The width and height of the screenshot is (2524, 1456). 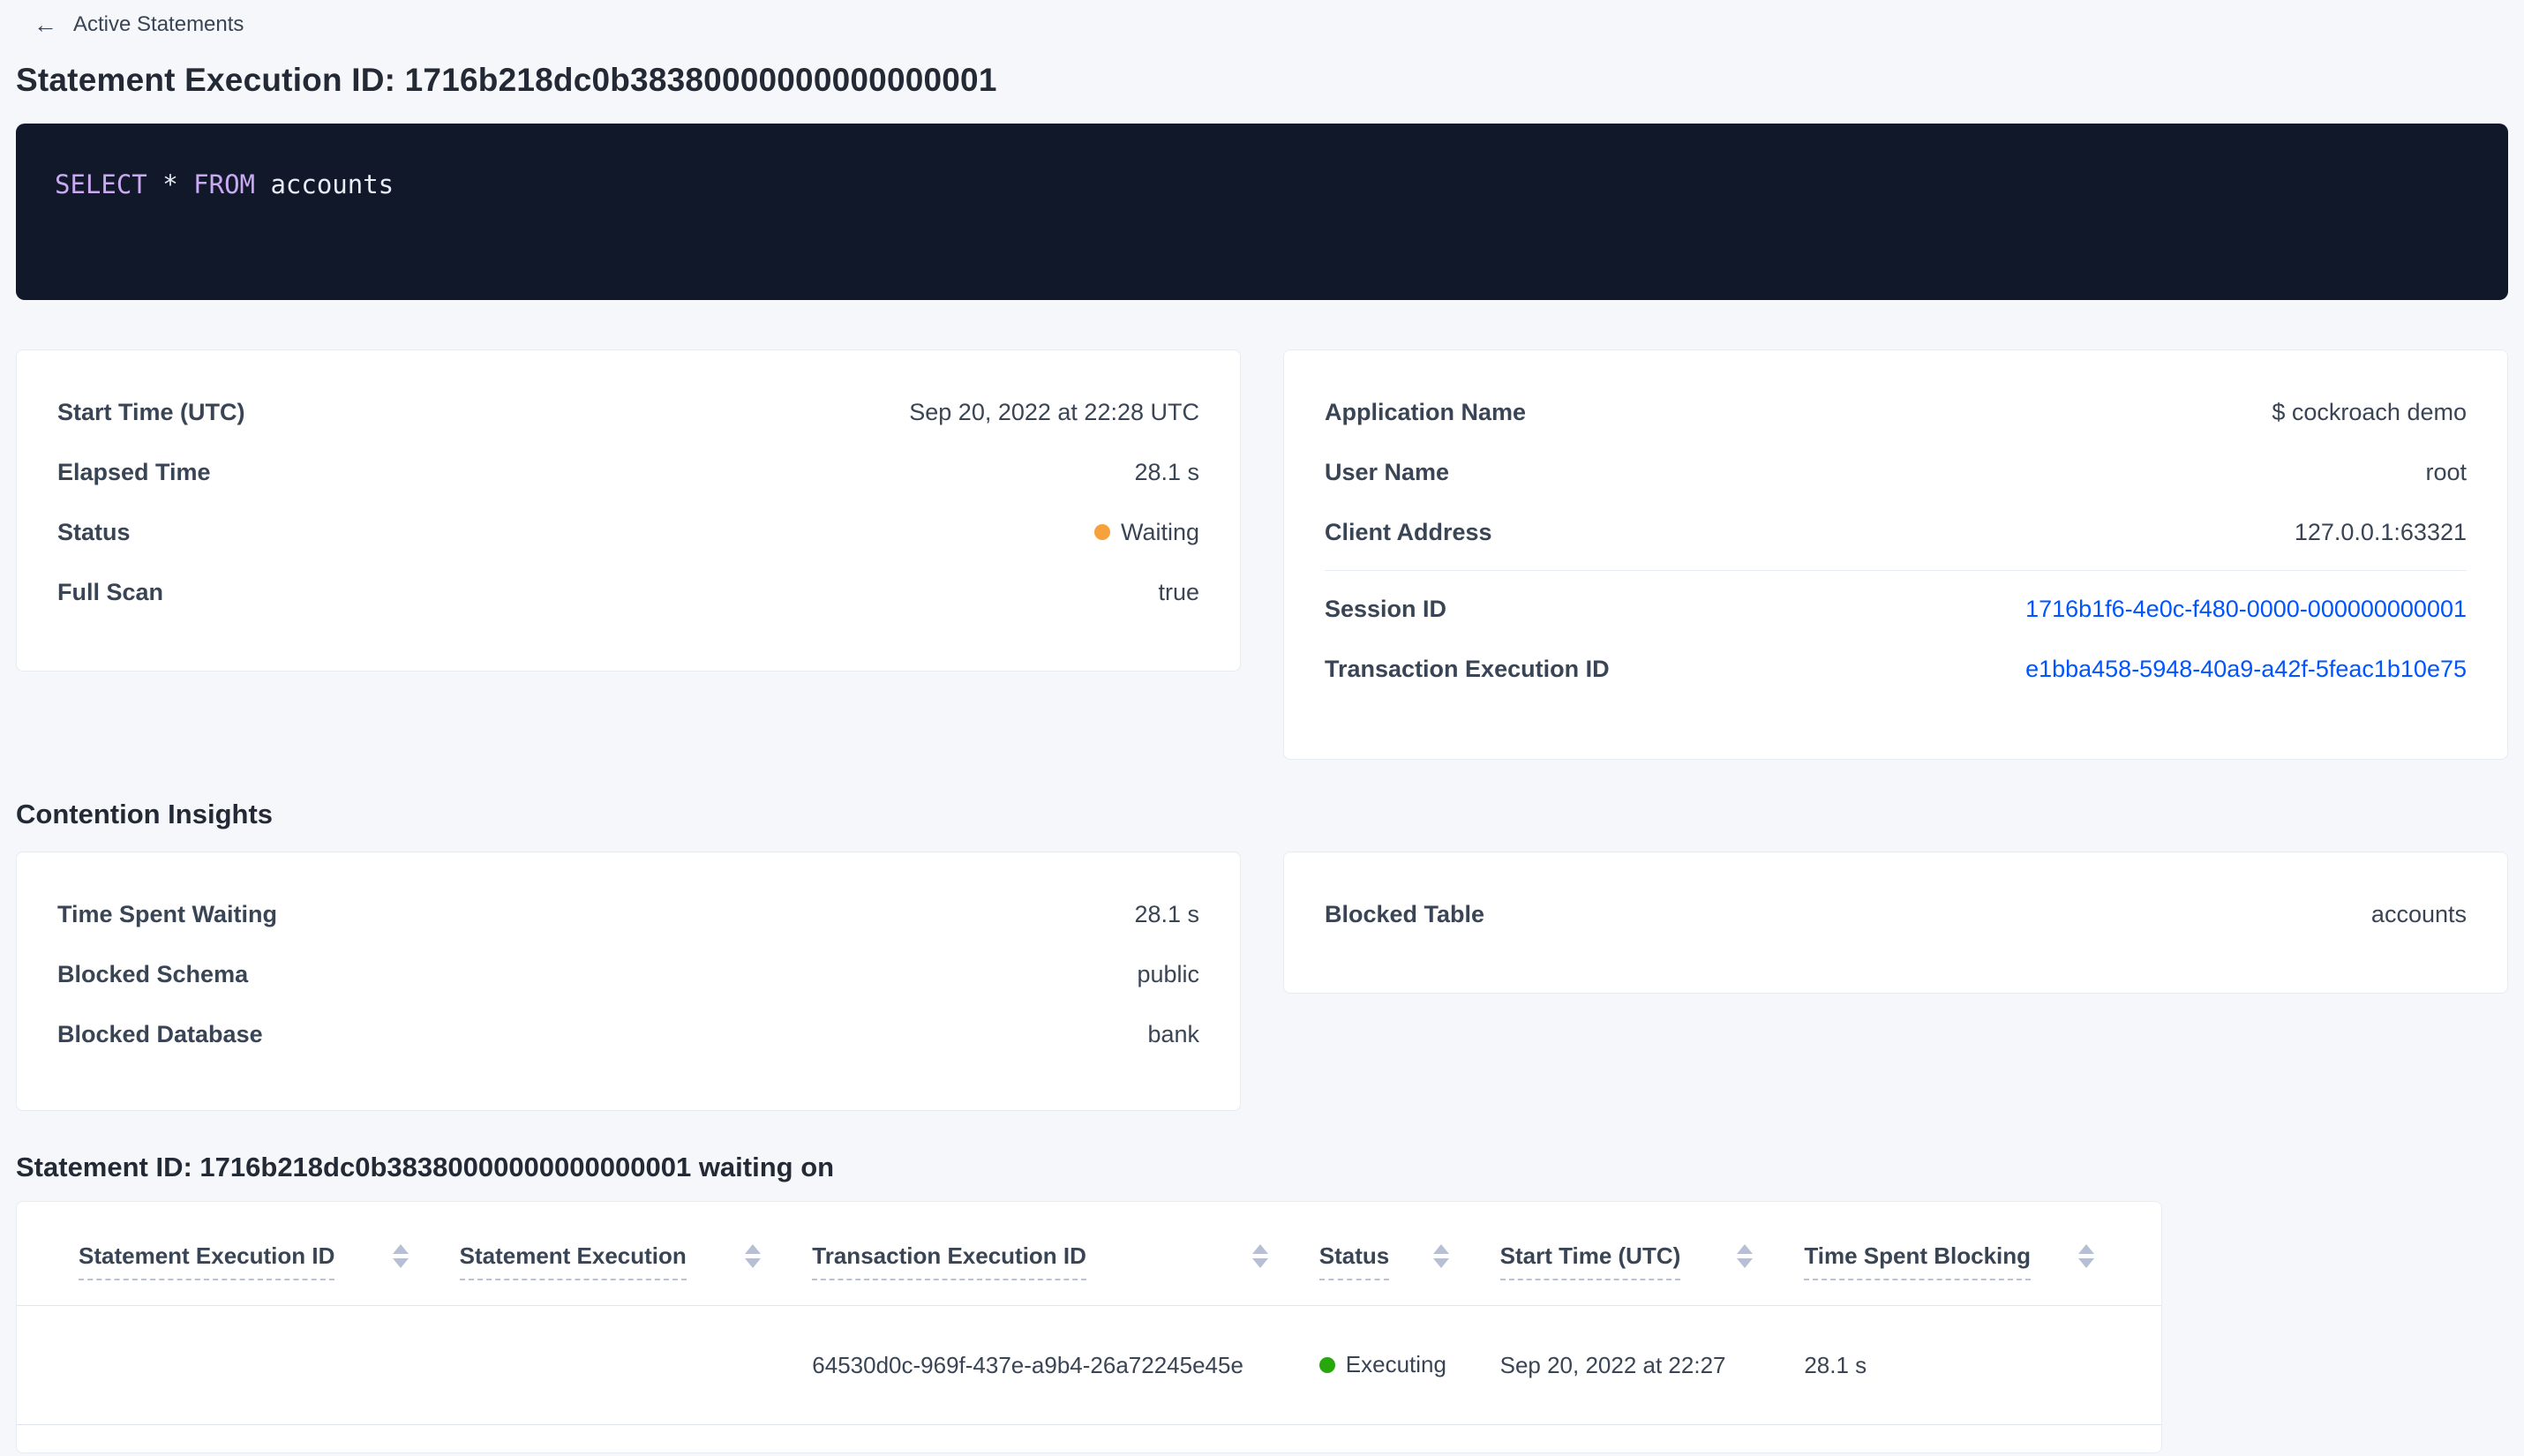 What do you see at coordinates (45, 24) in the screenshot?
I see `back-arrow-icon: ←` at bounding box center [45, 24].